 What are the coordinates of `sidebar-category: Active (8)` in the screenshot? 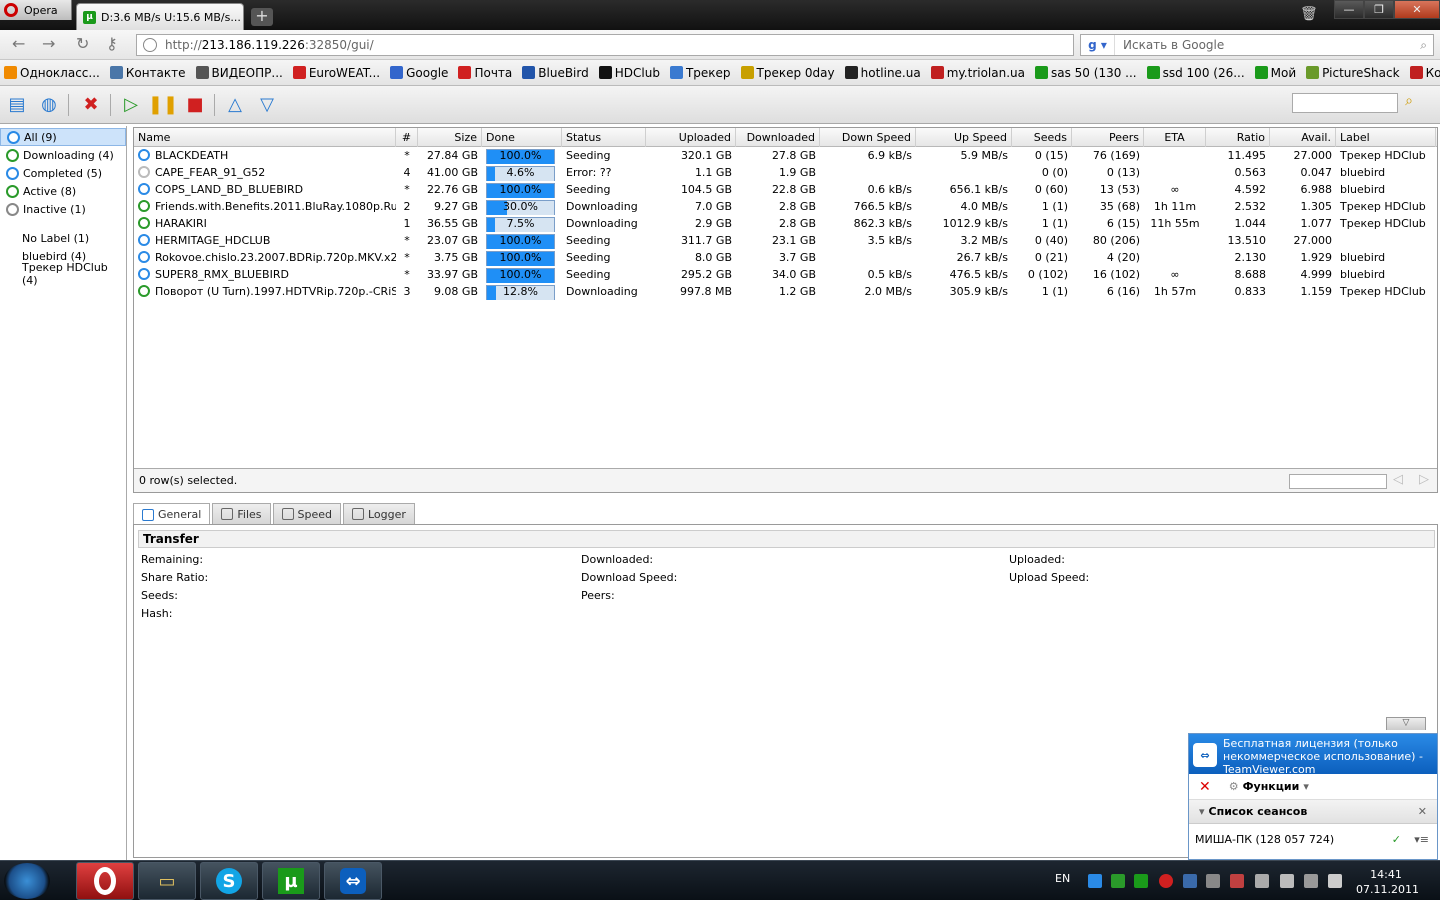 It's located at (63, 191).